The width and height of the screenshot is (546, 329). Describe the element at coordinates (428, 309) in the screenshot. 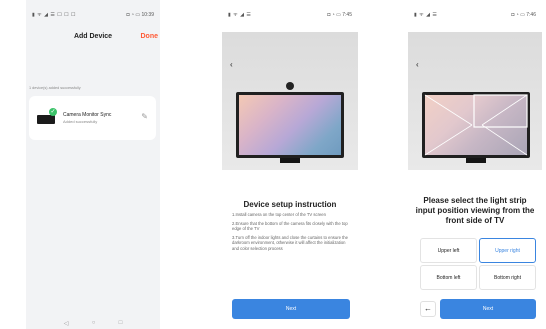

I see `back-arrow-icon: ←` at that location.